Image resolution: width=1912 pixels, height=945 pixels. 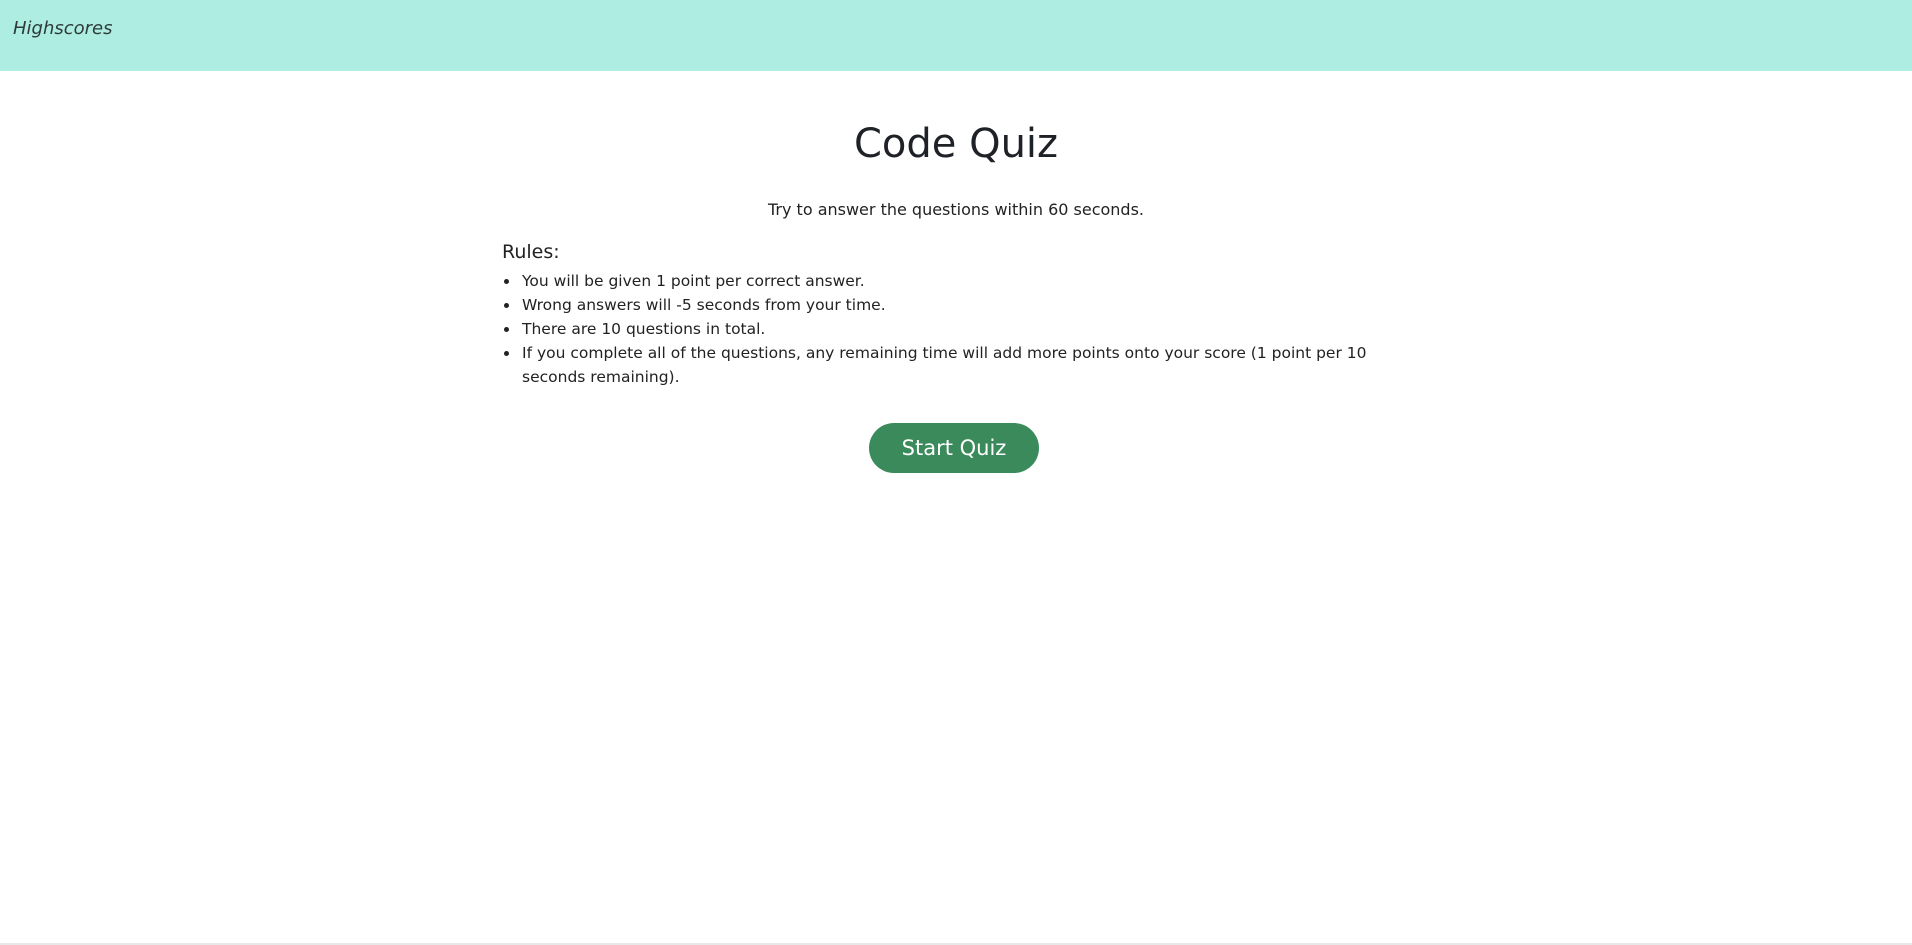 What do you see at coordinates (63, 28) in the screenshot?
I see `highscores-link: Highscores` at bounding box center [63, 28].